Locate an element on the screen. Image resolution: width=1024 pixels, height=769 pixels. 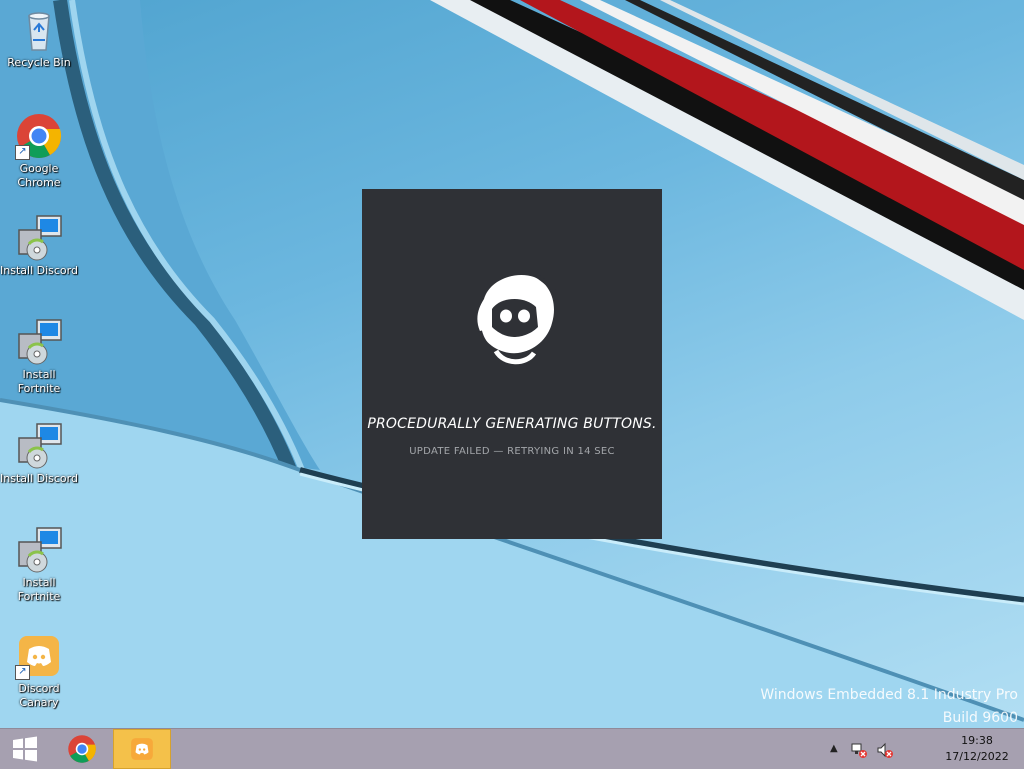
desktop-icon-label: Discord Canary is located at coordinates (39, 695).